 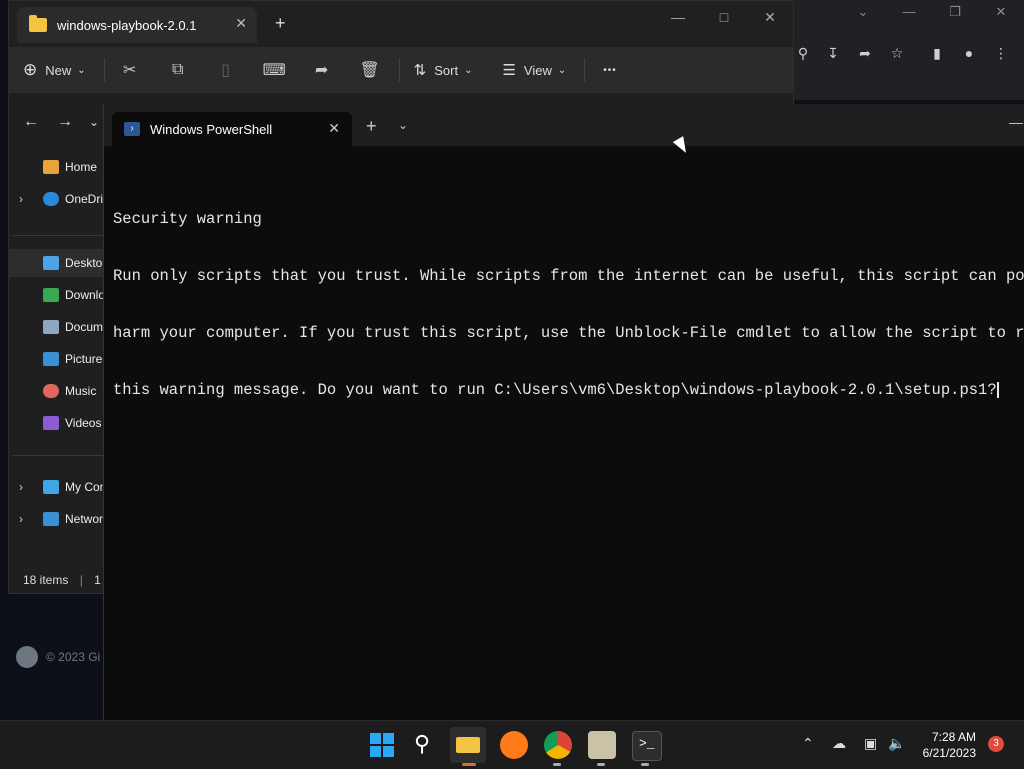 What do you see at coordinates (558, 745) in the screenshot?
I see `chrome-icon` at bounding box center [558, 745].